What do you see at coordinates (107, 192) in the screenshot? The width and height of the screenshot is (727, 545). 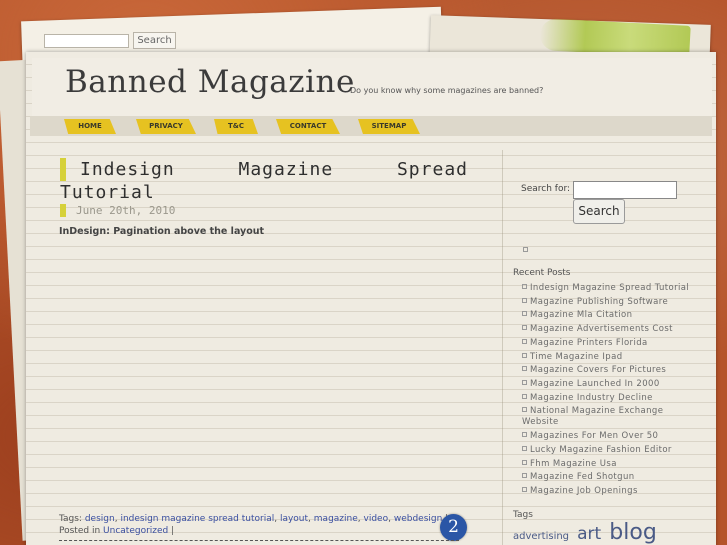 I see `post-title-line2: Tutorial` at bounding box center [107, 192].